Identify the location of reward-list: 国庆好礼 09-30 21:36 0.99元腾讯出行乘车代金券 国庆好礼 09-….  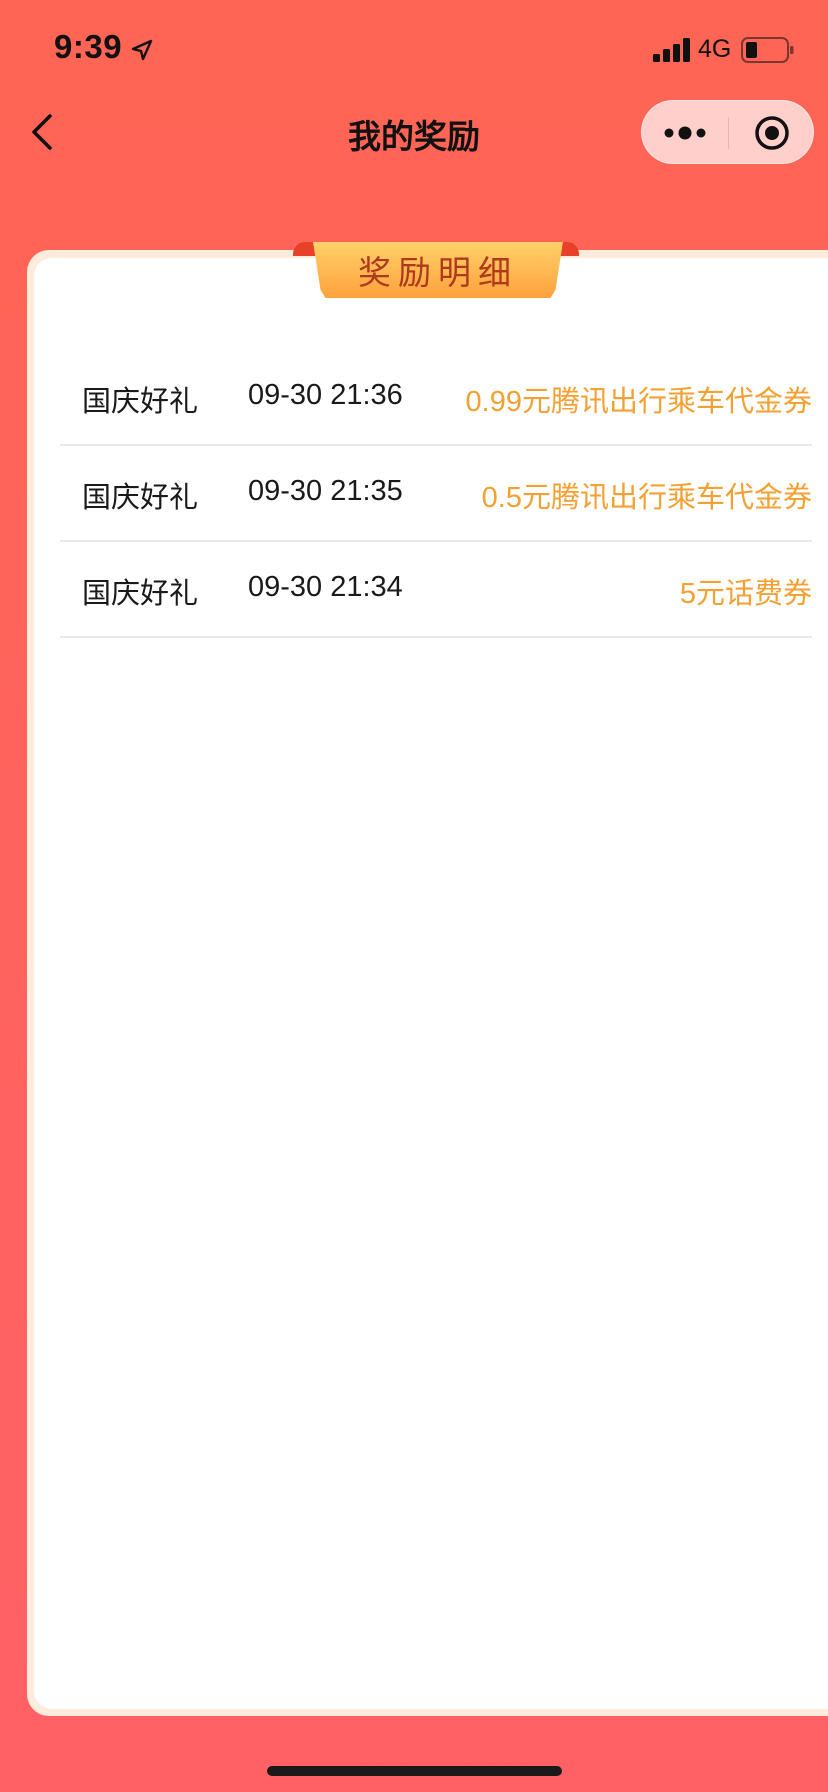
(436, 494).